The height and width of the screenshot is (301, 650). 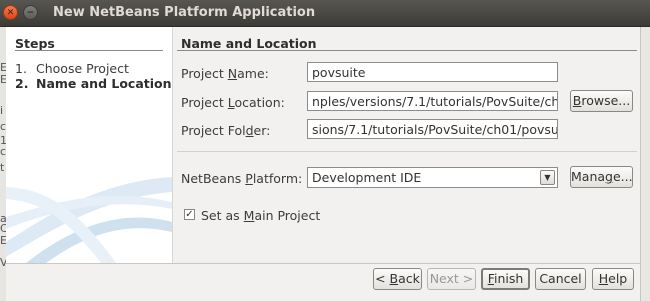 I want to click on steps-title: Steps, so click(x=35, y=43).